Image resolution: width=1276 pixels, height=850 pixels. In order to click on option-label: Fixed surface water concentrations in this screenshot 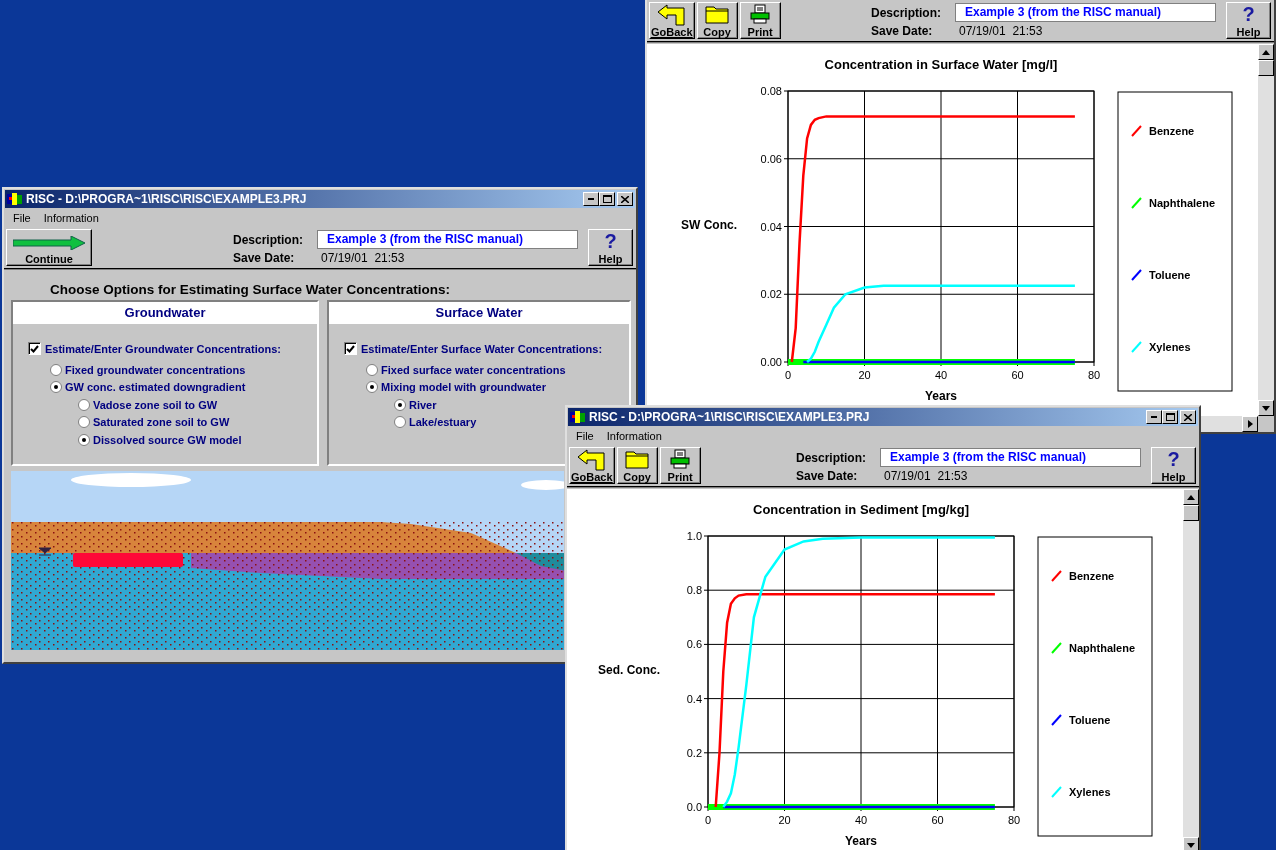, I will do `click(473, 369)`.